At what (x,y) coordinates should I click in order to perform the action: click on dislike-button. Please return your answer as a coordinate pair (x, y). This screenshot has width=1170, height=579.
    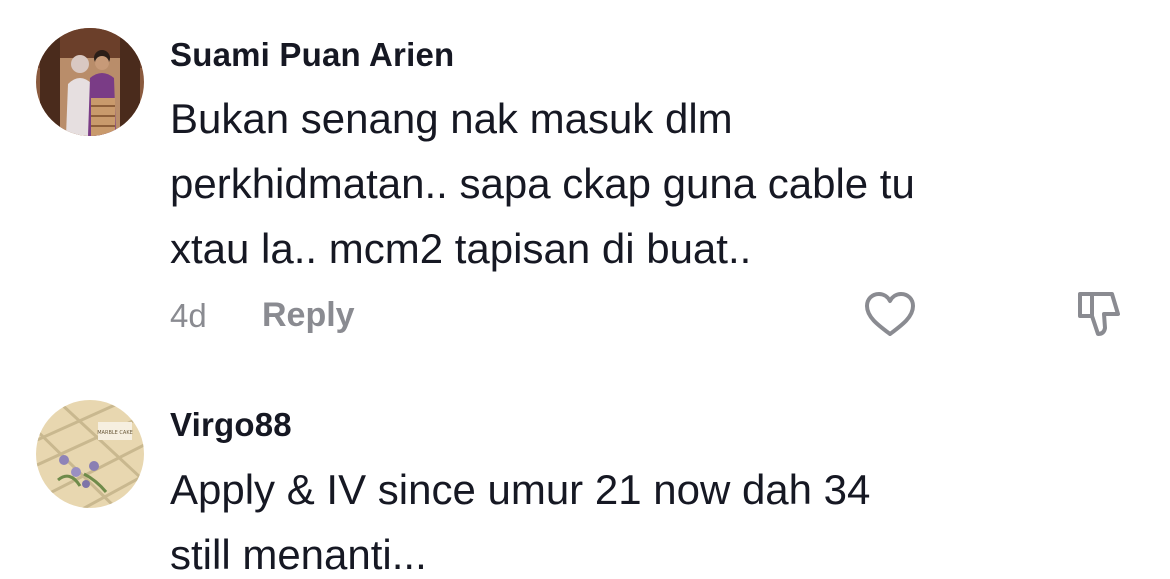
    Looking at the image, I should click on (1099, 314).